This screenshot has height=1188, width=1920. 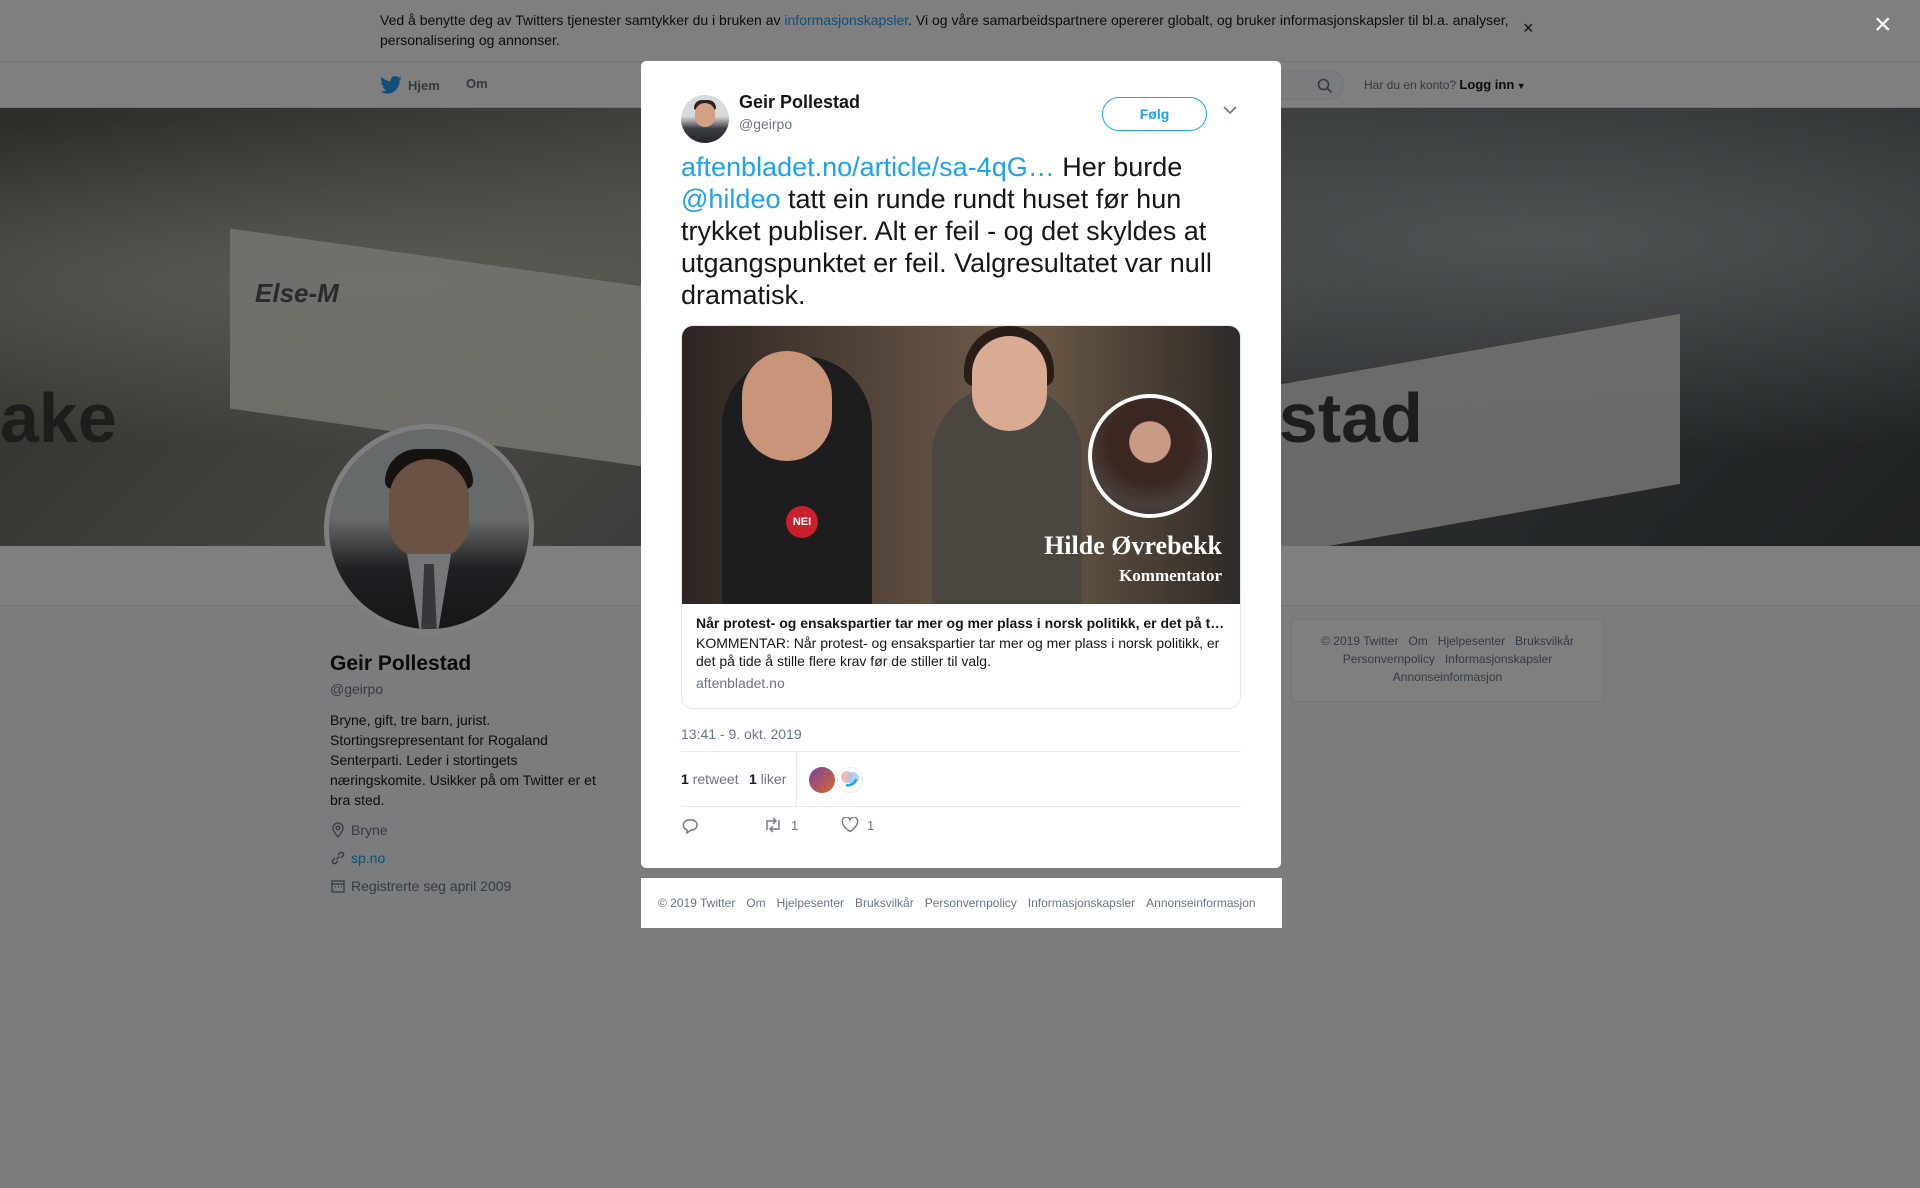 I want to click on retweet-button: 1, so click(x=780, y=825).